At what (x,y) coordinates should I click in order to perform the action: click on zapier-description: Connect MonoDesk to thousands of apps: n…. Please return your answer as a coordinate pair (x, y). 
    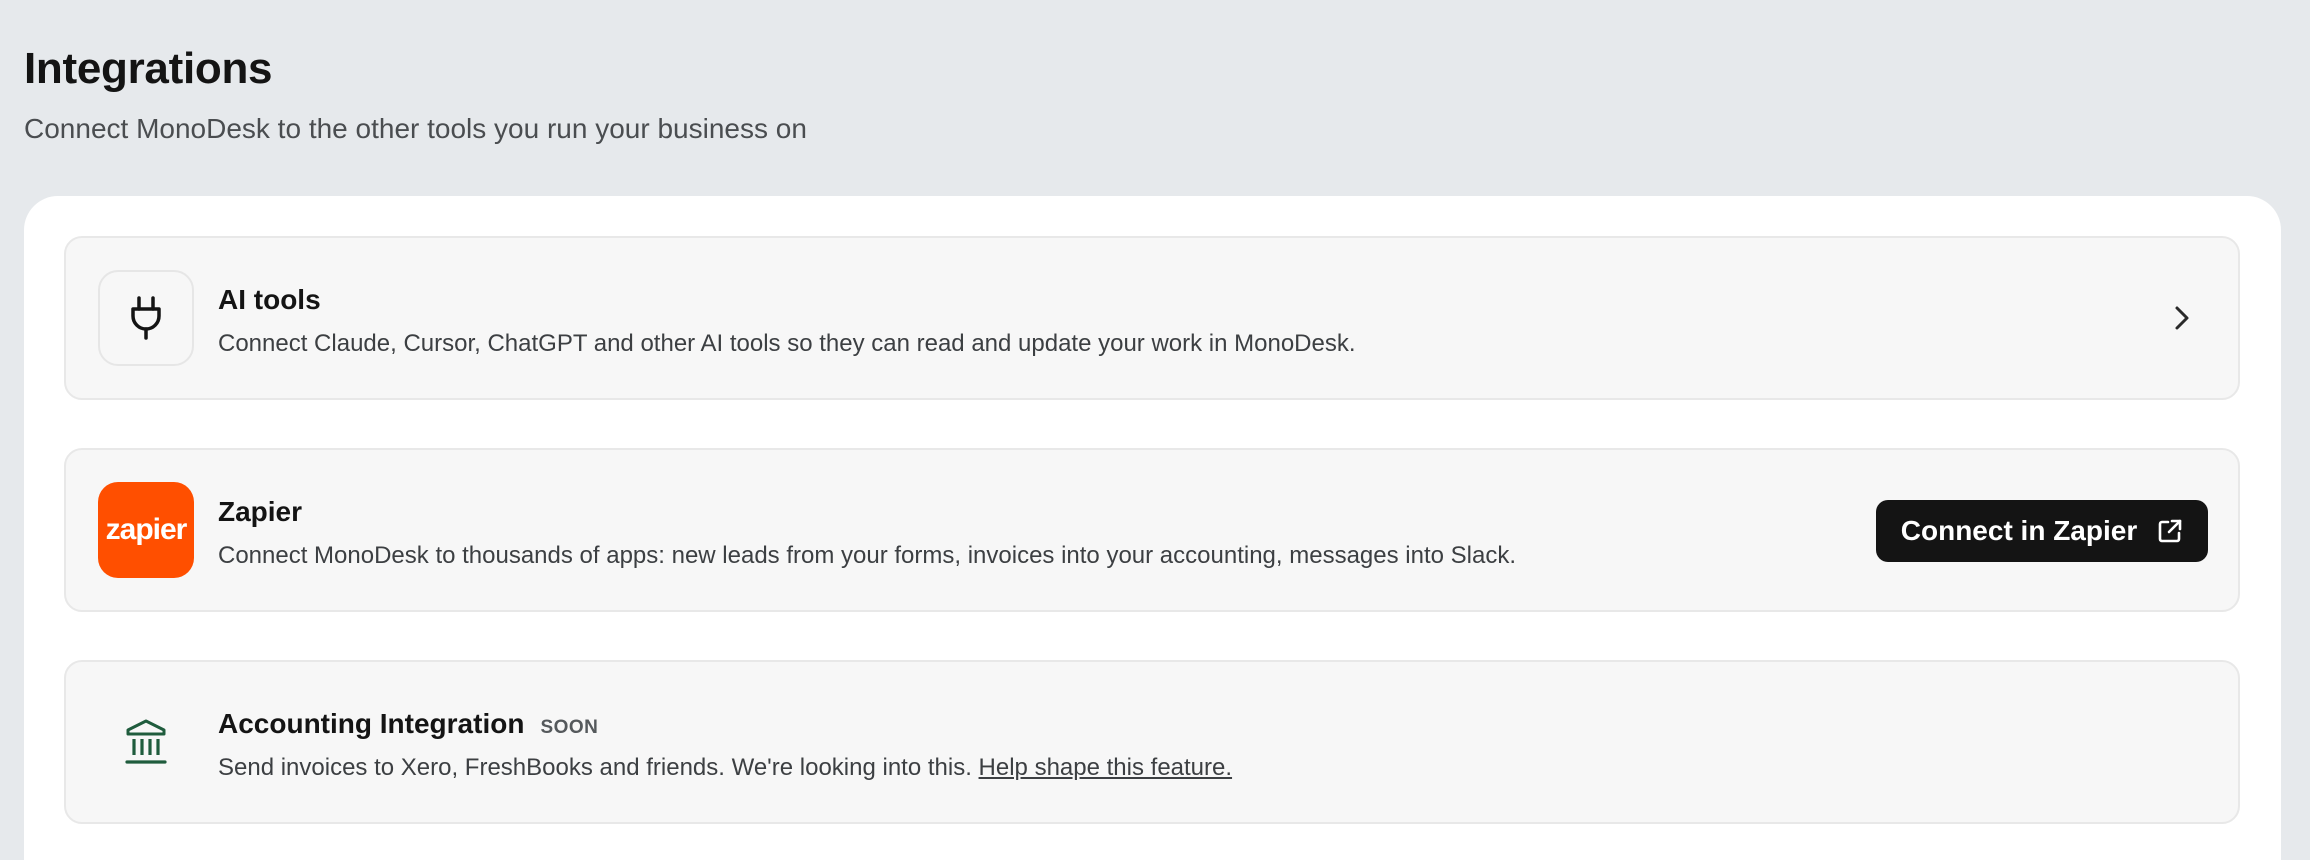
    Looking at the image, I should click on (867, 555).